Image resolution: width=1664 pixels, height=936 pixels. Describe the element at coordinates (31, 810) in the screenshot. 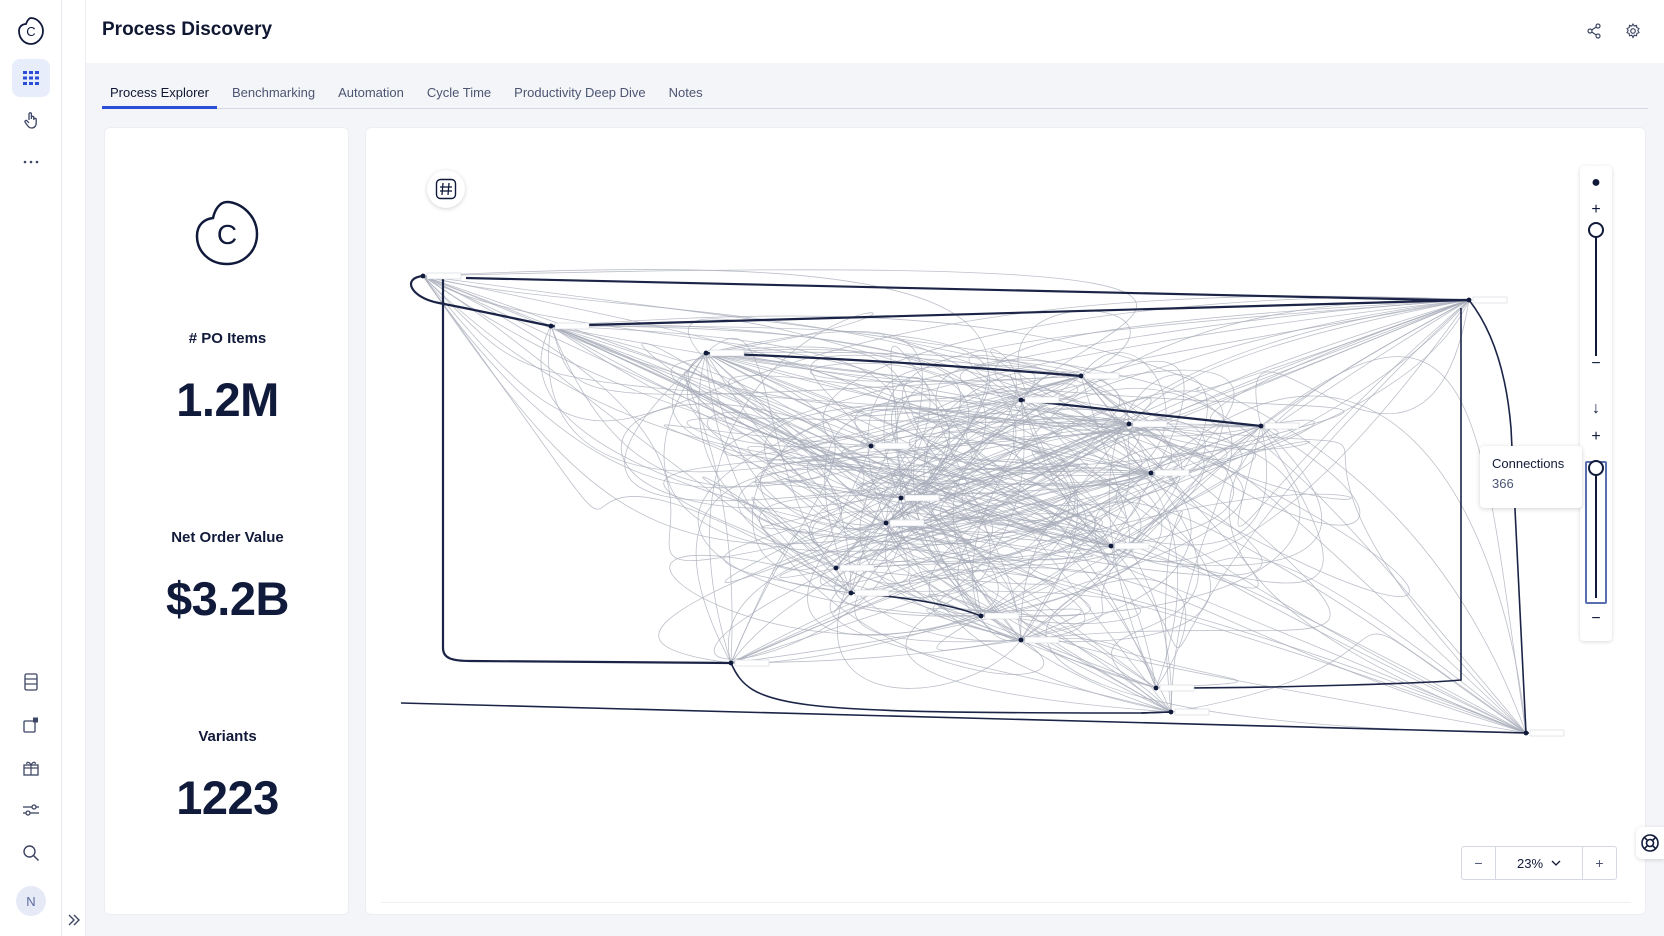

I see `sliders-icon` at that location.